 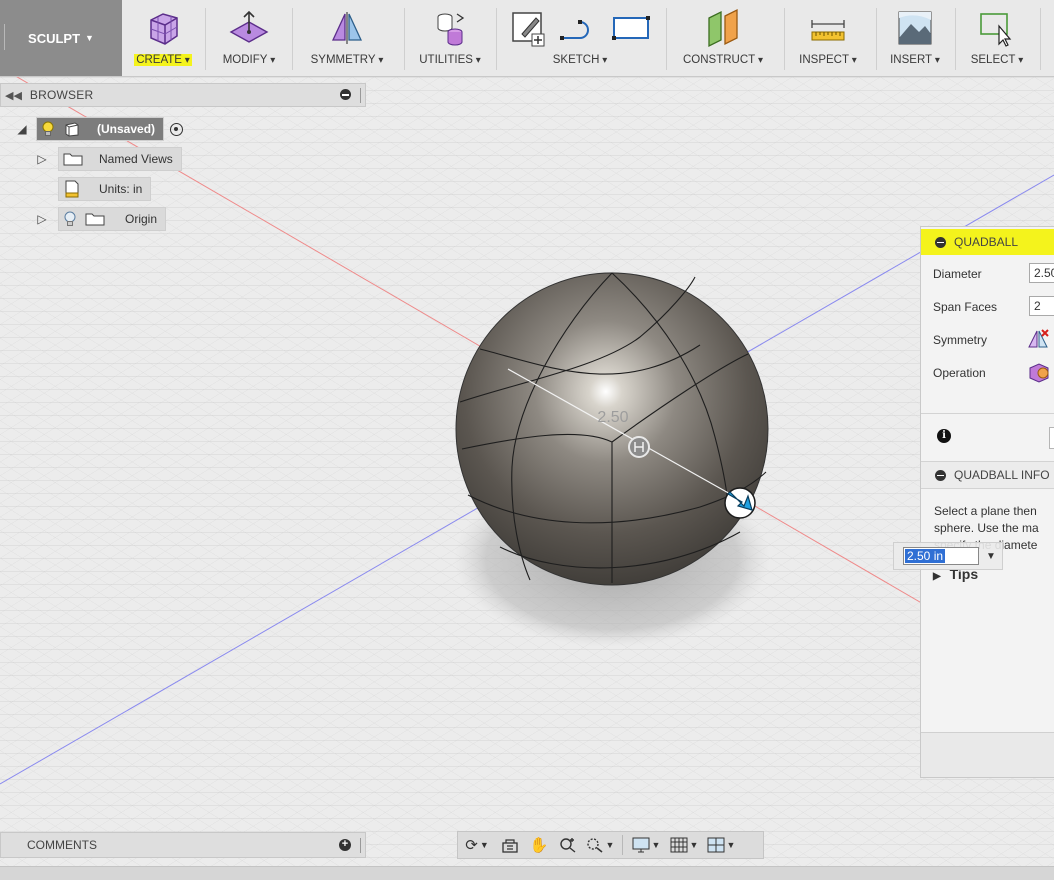 I want to click on select-window-icon, so click(x=996, y=30).